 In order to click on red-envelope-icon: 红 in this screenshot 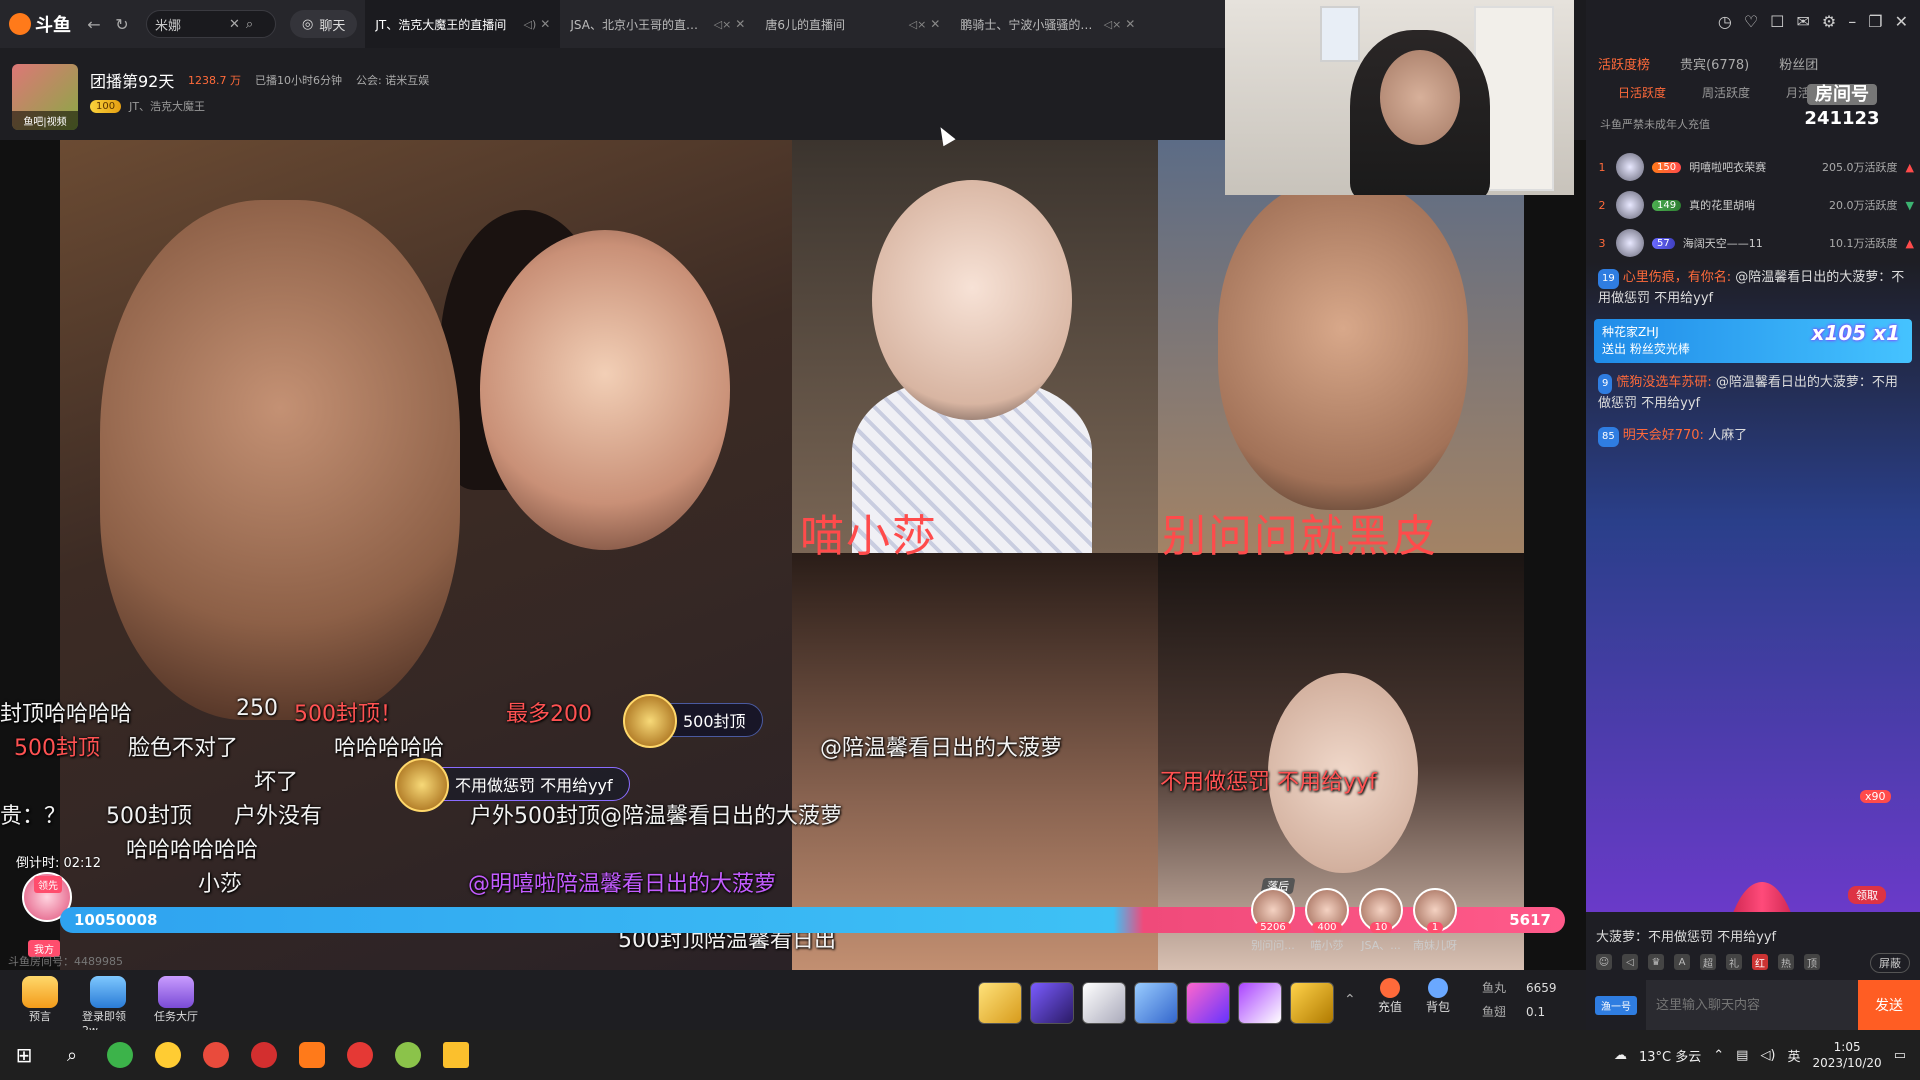, I will do `click(1760, 962)`.